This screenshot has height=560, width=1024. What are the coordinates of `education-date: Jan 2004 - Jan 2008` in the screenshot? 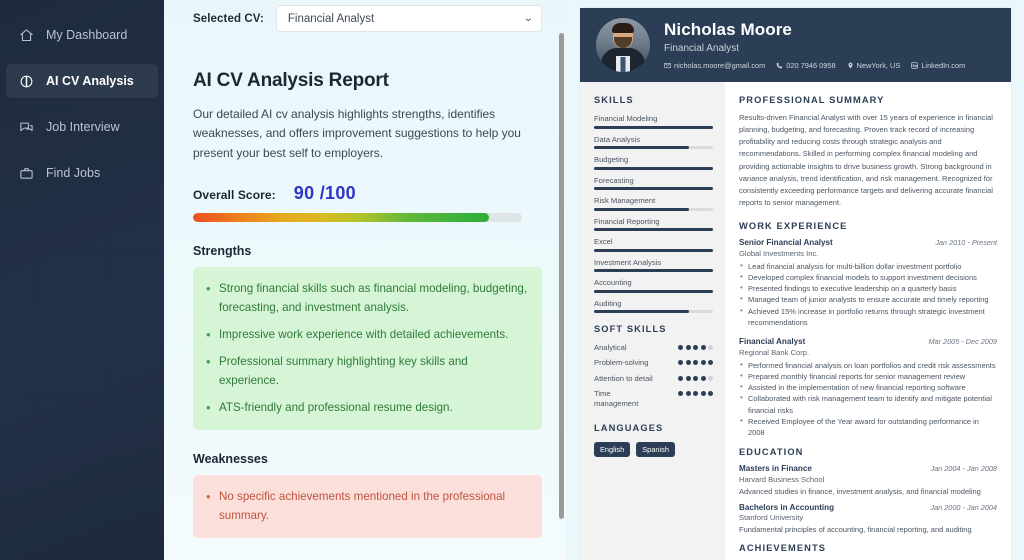 It's located at (963, 469).